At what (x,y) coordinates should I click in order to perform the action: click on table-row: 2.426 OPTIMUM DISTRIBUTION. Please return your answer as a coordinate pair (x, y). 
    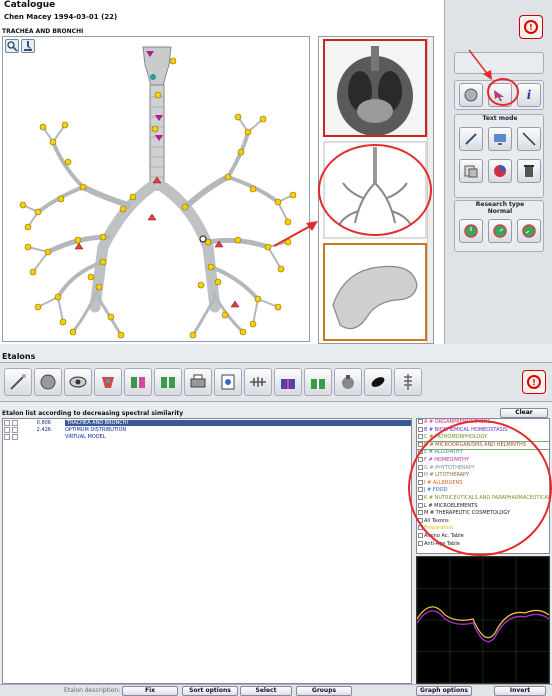
    Looking at the image, I should click on (207, 430).